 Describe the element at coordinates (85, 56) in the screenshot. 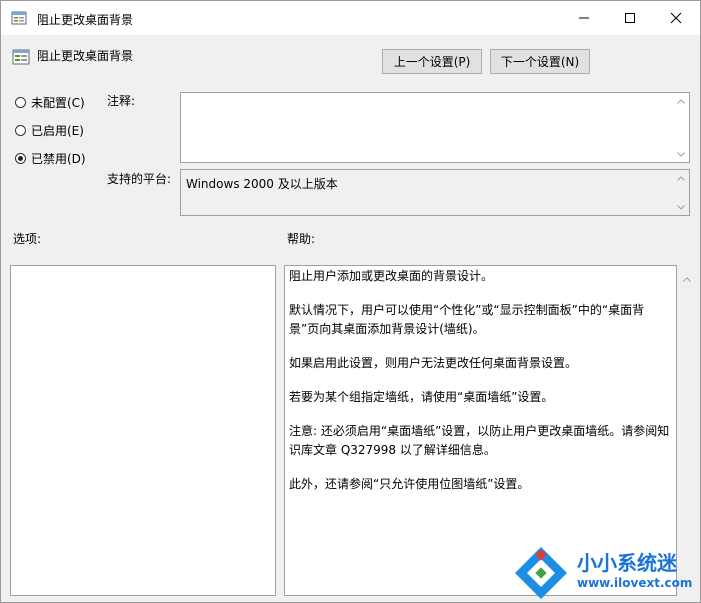

I see `setting-title: 阻止更改桌面背景` at that location.